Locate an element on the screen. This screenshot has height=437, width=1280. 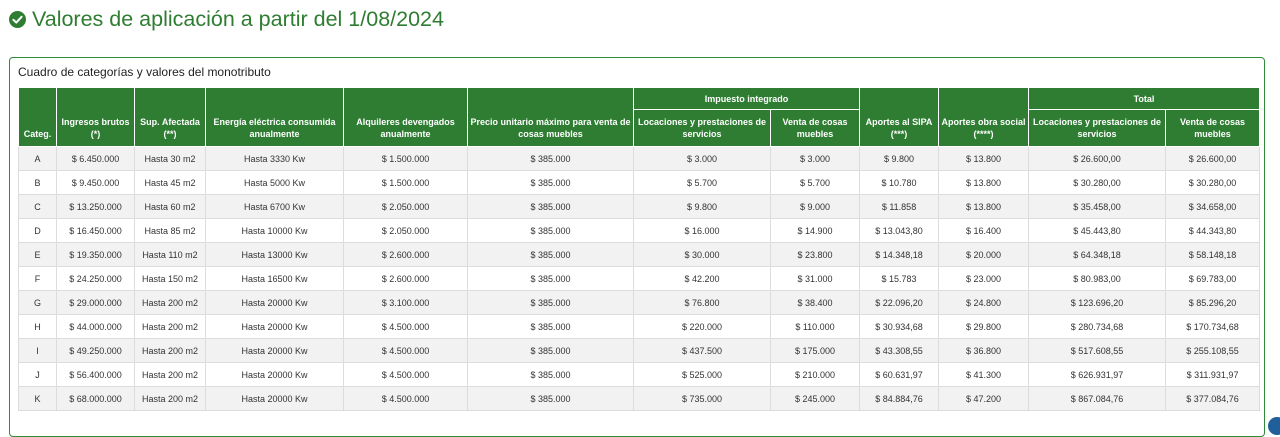
header-aportes-sipa: Aportes al SIPA (***) is located at coordinates (899, 117).